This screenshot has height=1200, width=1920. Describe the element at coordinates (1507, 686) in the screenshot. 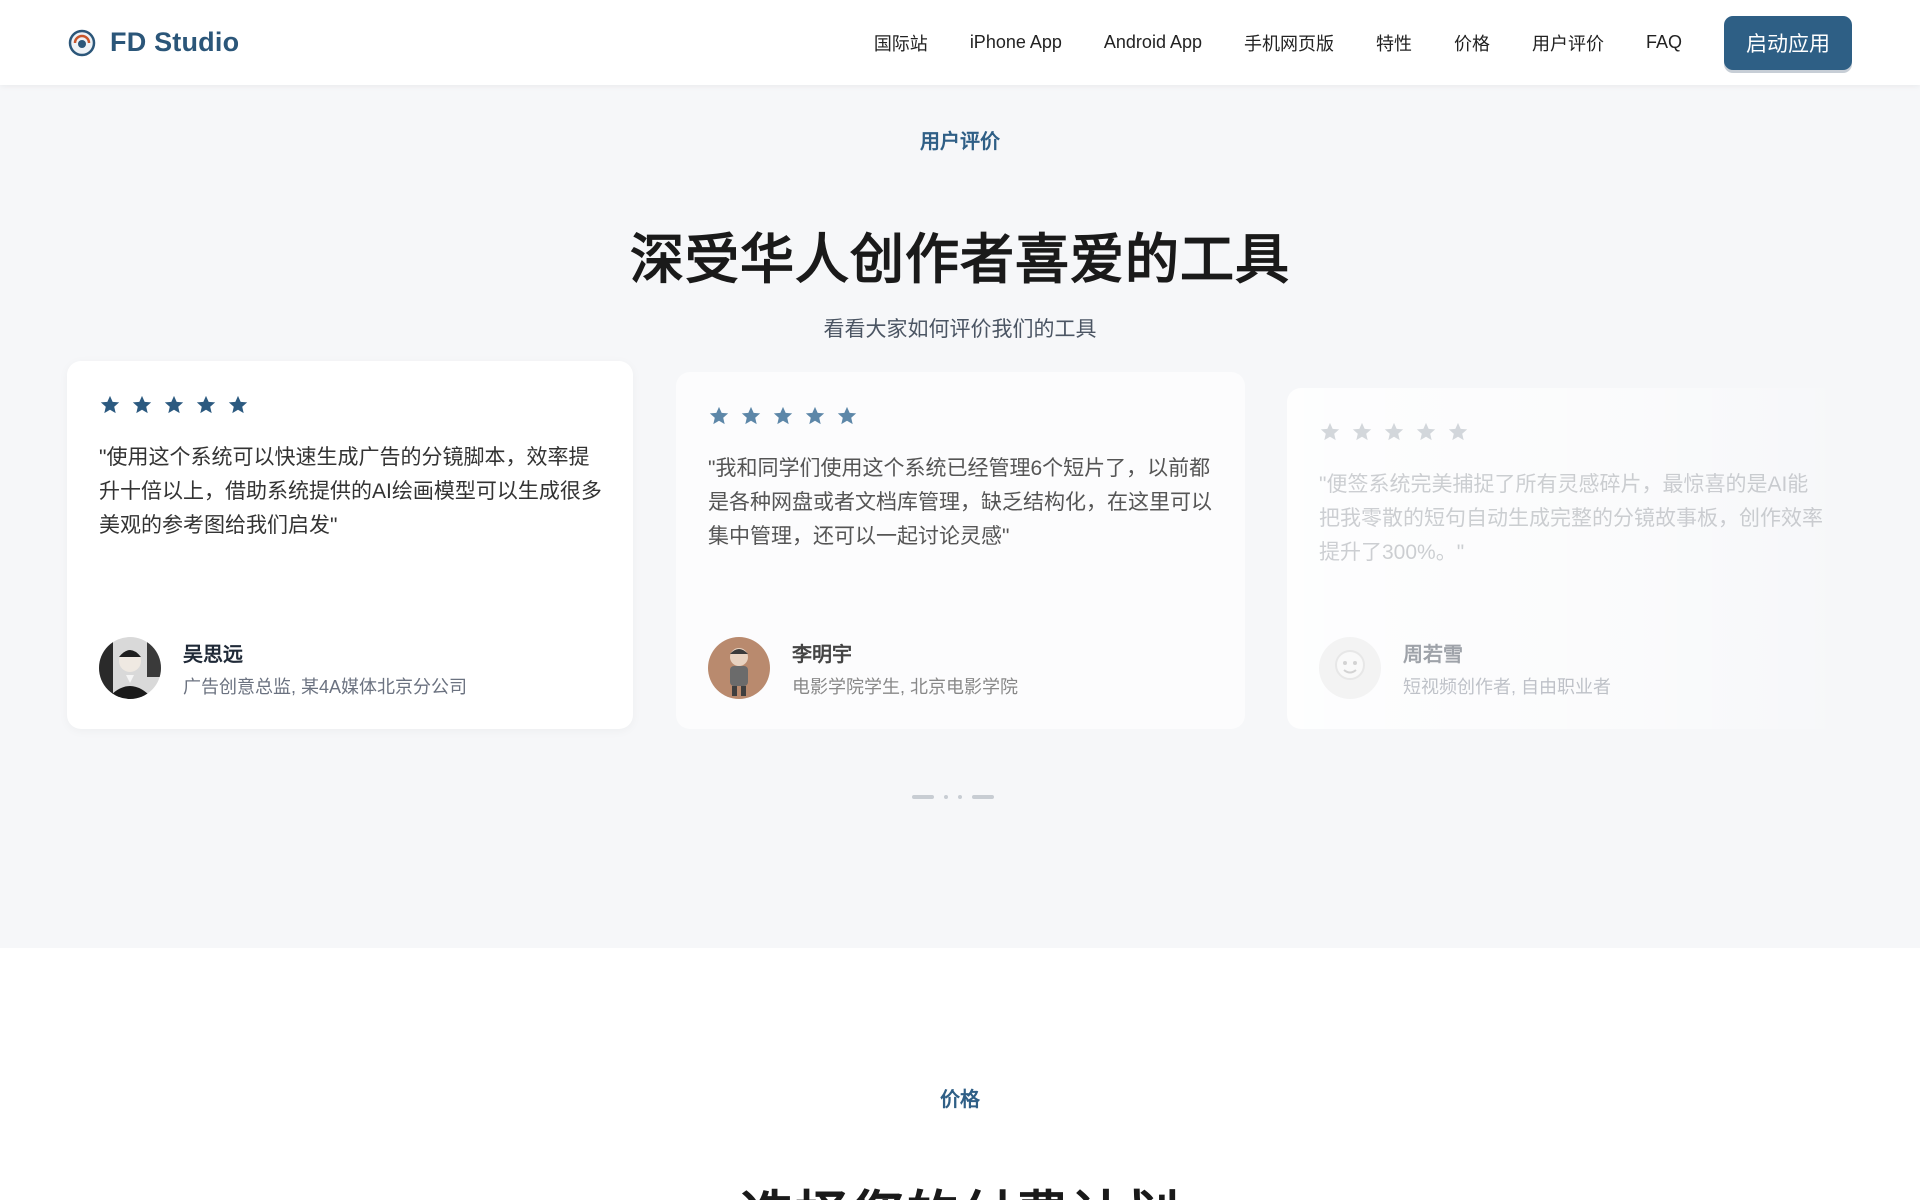

I see `author-role: 短视频创作者, 自由职业者` at that location.